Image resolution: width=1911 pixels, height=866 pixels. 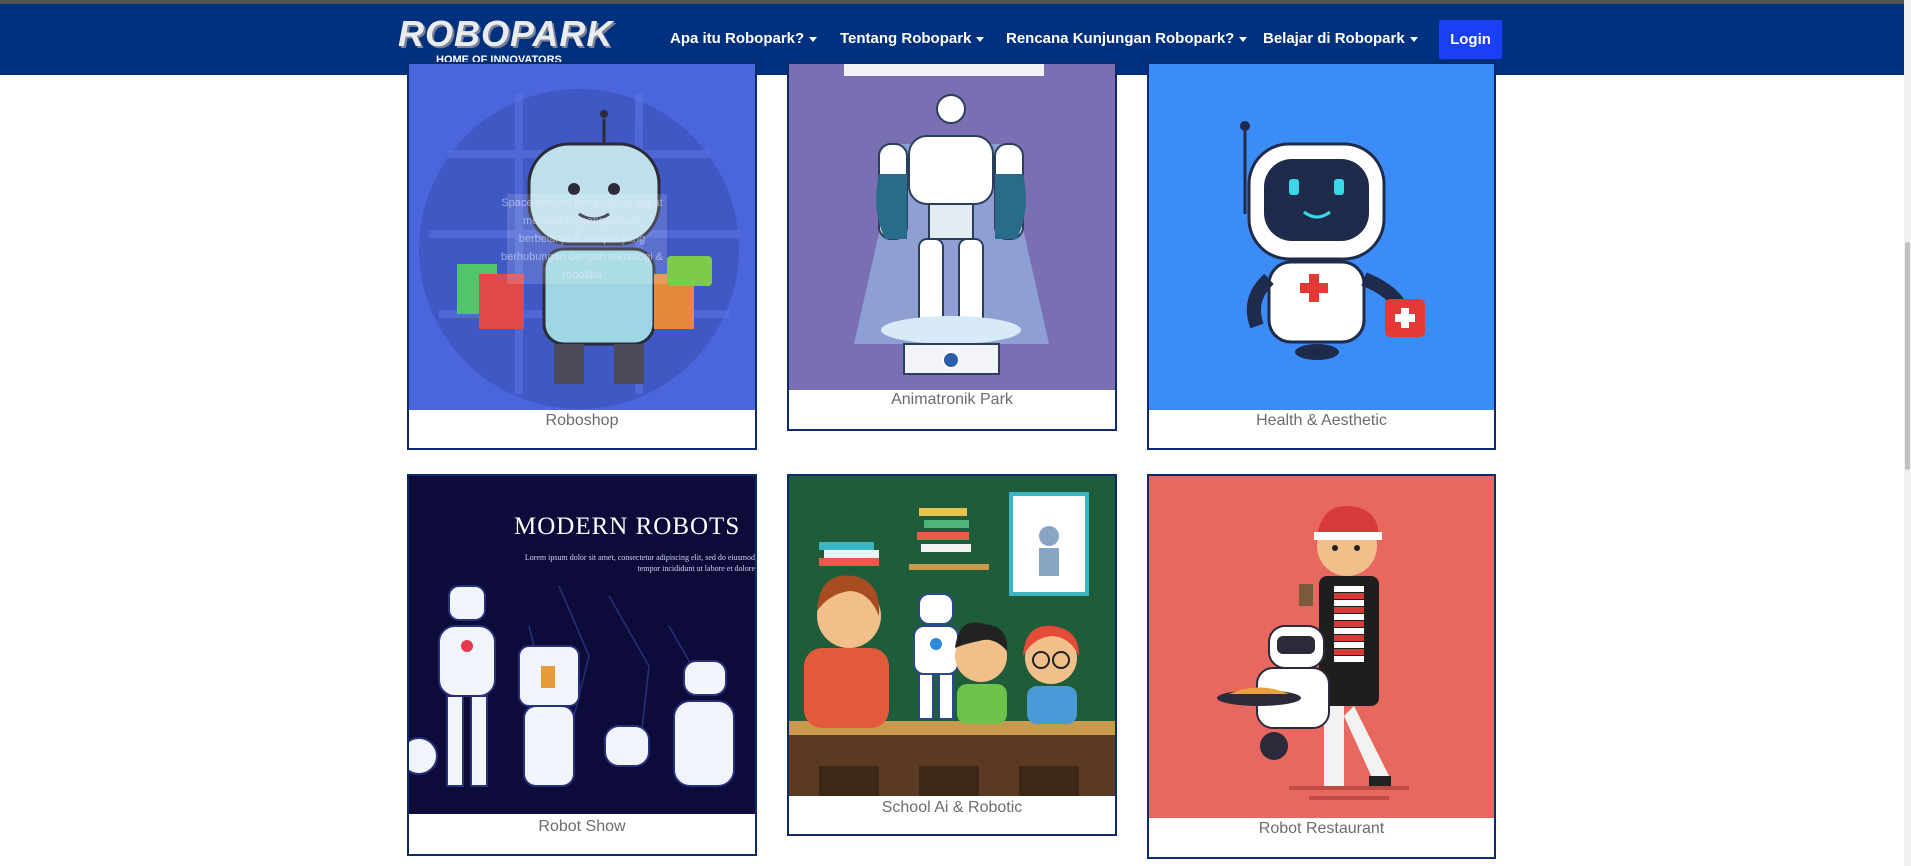 I want to click on nav-label: Belajar di Robopark, so click(x=1334, y=38).